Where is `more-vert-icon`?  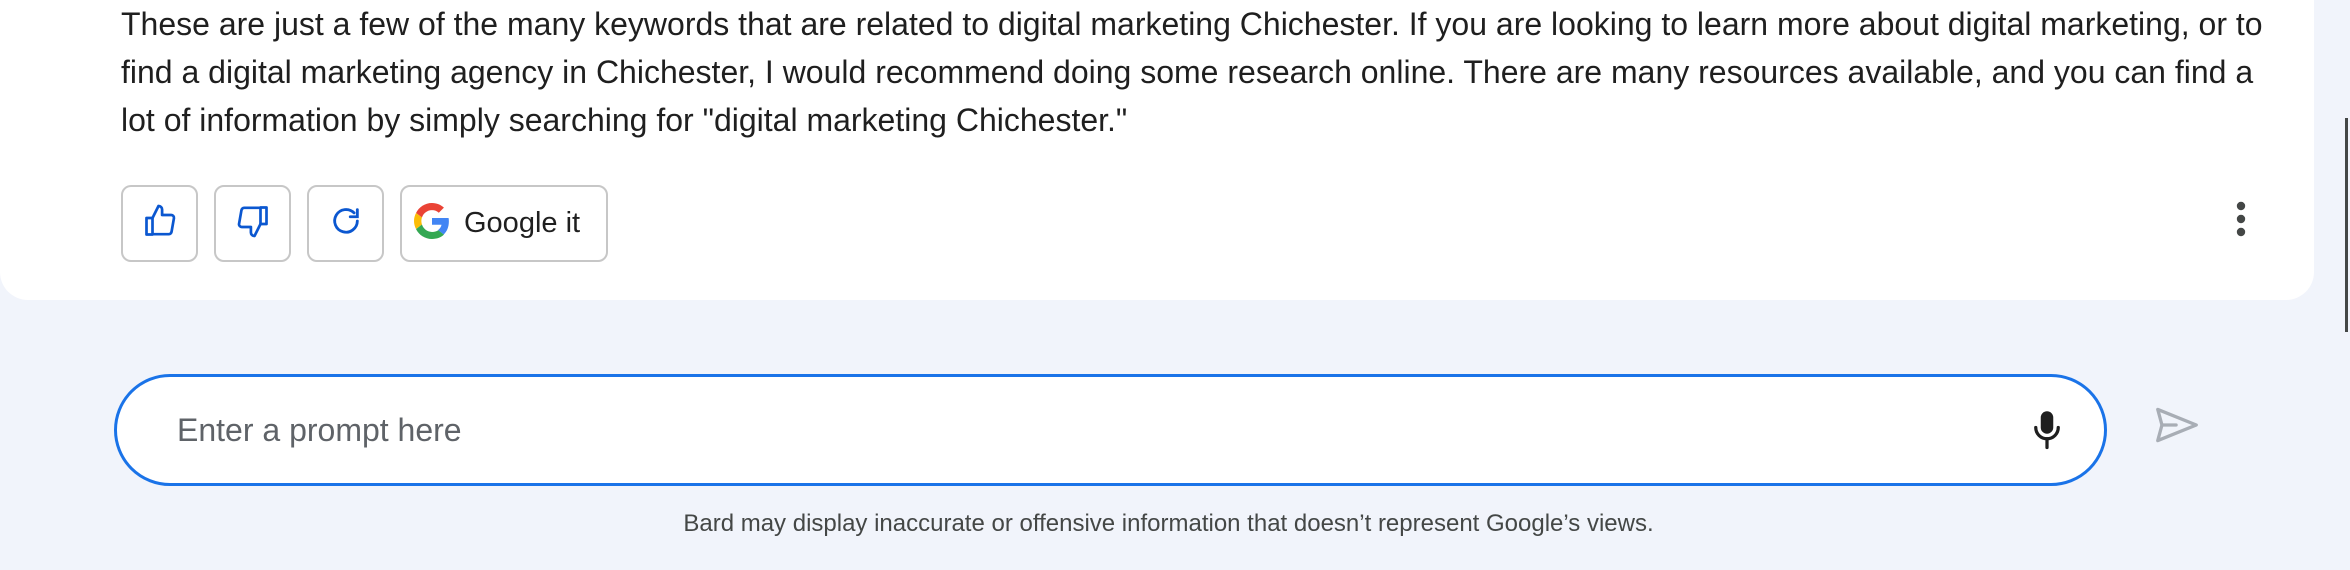
more-vert-icon is located at coordinates (2241, 221).